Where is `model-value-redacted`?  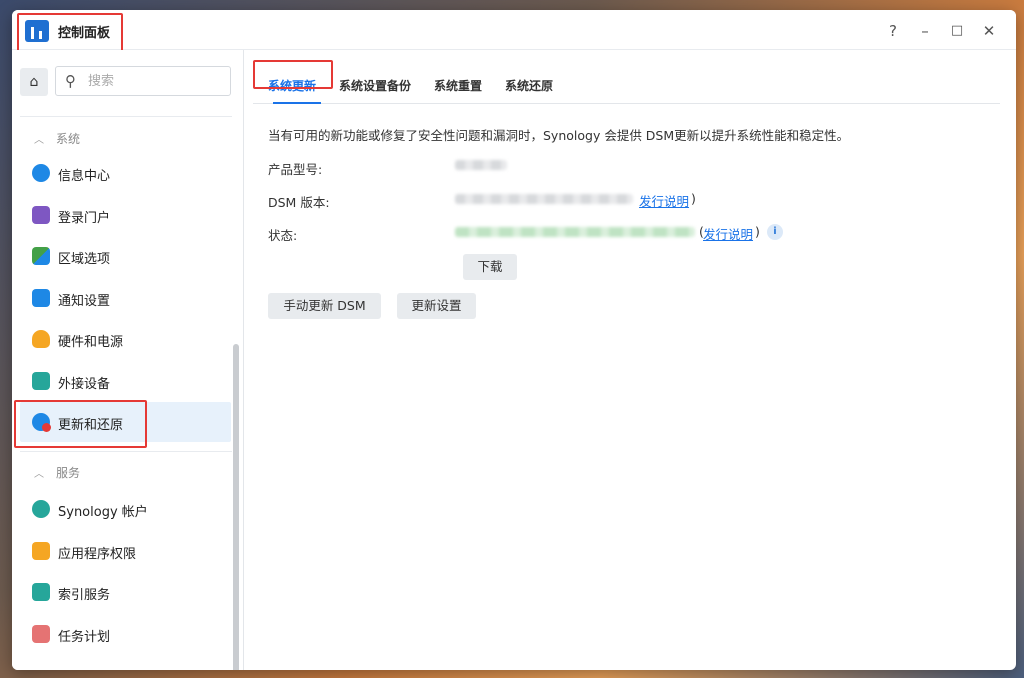
model-value-redacted is located at coordinates (481, 165).